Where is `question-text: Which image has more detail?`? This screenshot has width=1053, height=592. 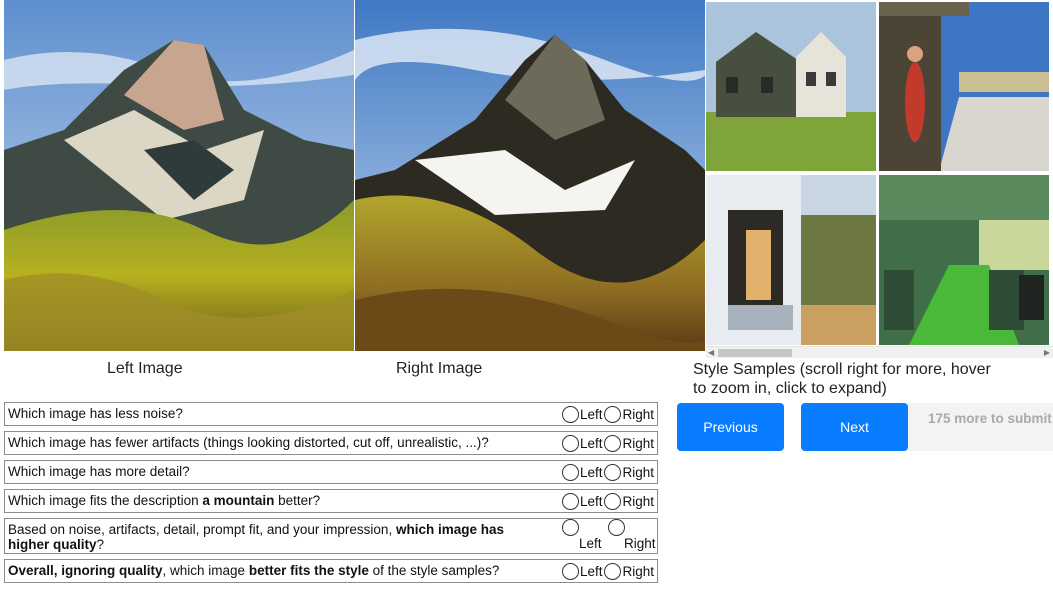
question-text: Which image has more detail? is located at coordinates (99, 471).